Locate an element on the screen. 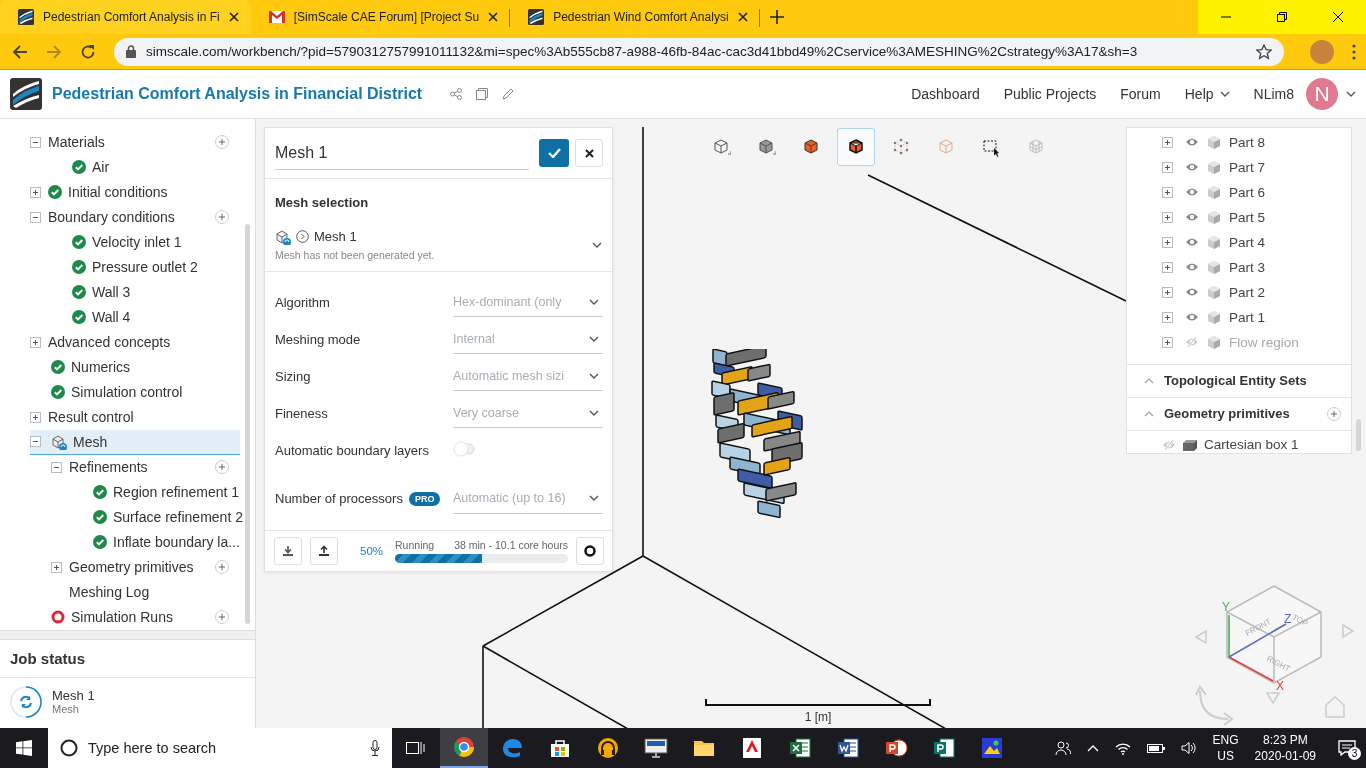 The height and width of the screenshot is (768, 1366). mesh-sync-icon is located at coordinates (59, 441).